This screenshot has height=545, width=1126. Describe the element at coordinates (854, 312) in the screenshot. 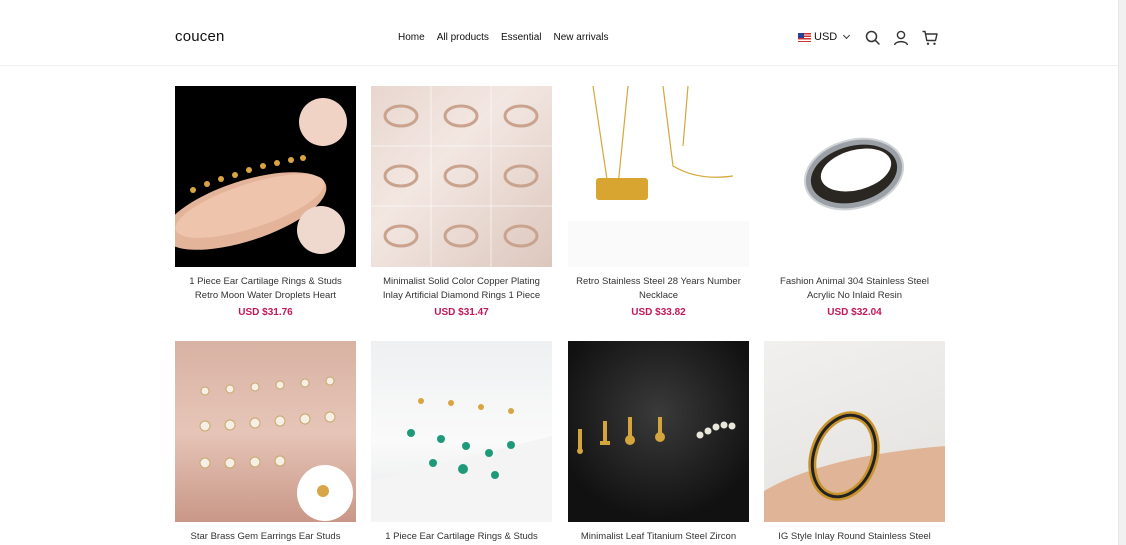

I see `product-price: USD $32.04` at that location.